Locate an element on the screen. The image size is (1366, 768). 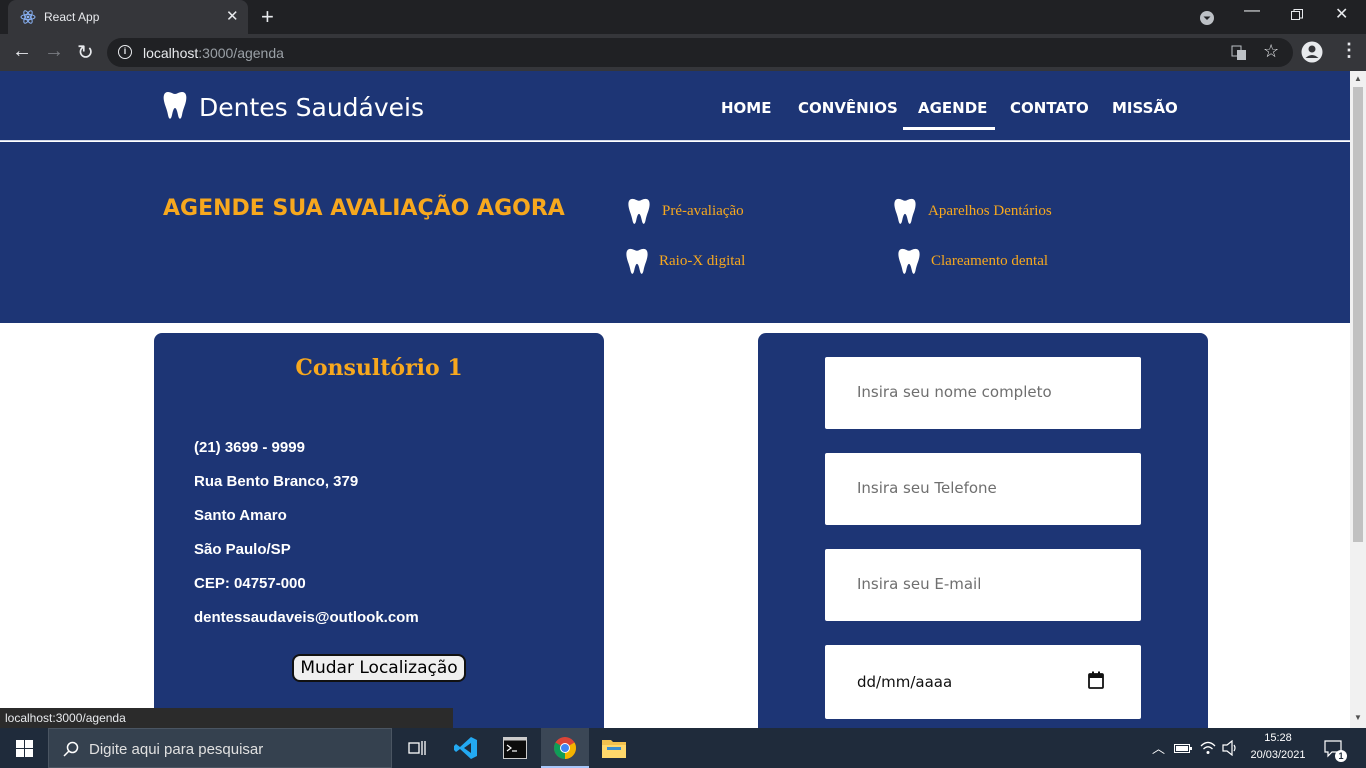
nav-active-underline is located at coordinates (949, 128).